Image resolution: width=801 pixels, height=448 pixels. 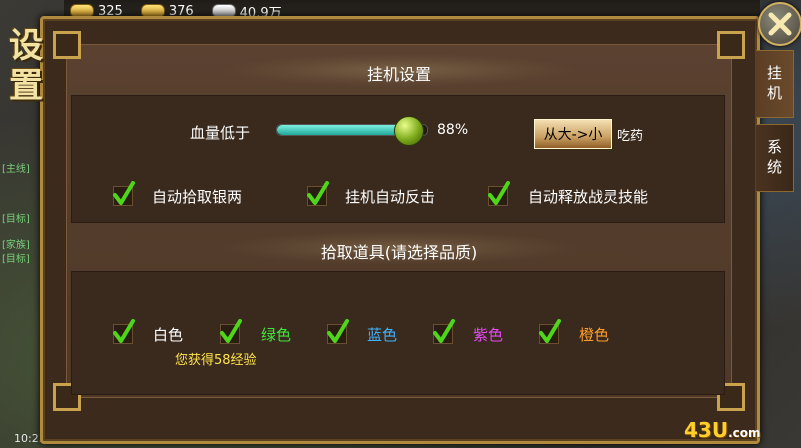 What do you see at coordinates (220, 133) in the screenshot?
I see `hp-threshold-label: 血量低于` at bounding box center [220, 133].